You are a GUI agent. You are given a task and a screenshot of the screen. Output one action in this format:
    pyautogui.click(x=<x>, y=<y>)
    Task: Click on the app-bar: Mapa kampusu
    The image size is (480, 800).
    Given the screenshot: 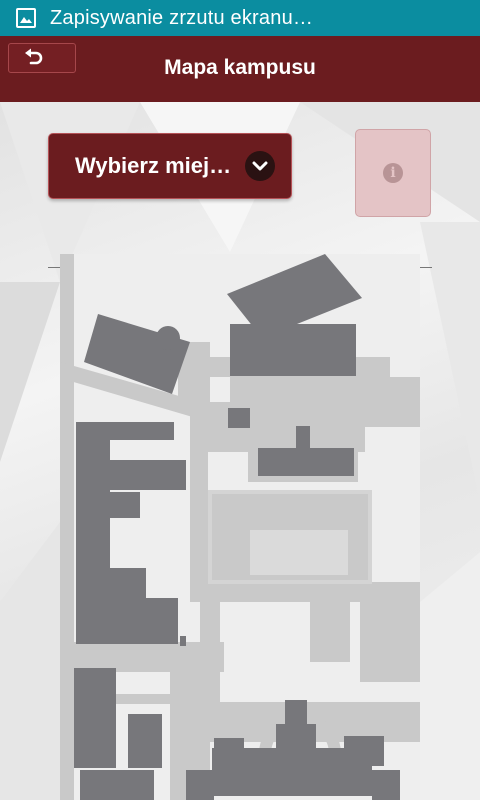 What is the action you would take?
    pyautogui.click(x=240, y=69)
    